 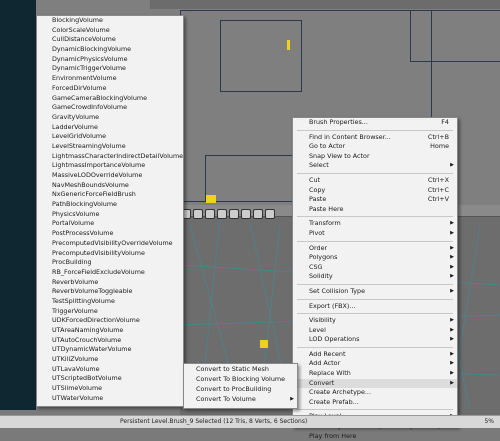 I want to click on menu-item-label: LightmassCharacterIndirectDetailVolume, so click(x=118, y=155).